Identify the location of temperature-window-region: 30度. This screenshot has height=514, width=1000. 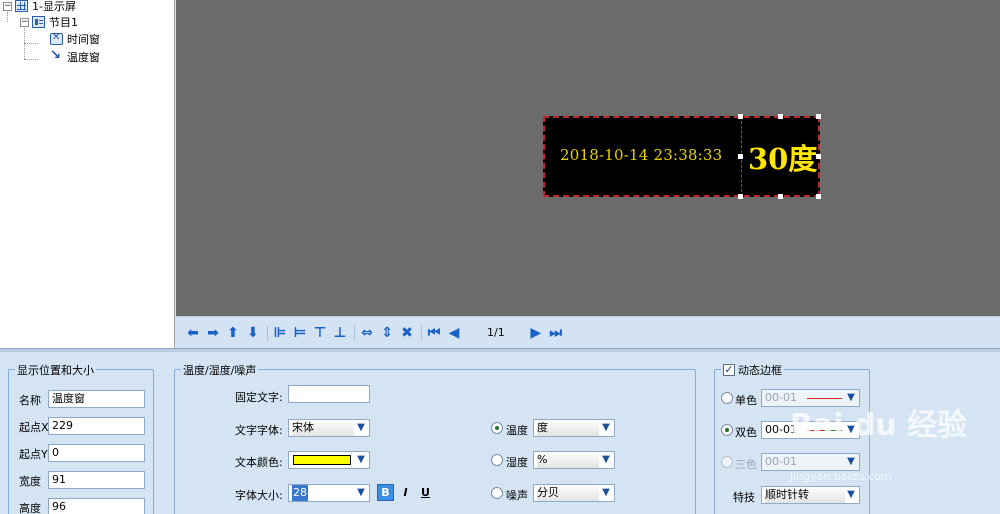
(780, 156).